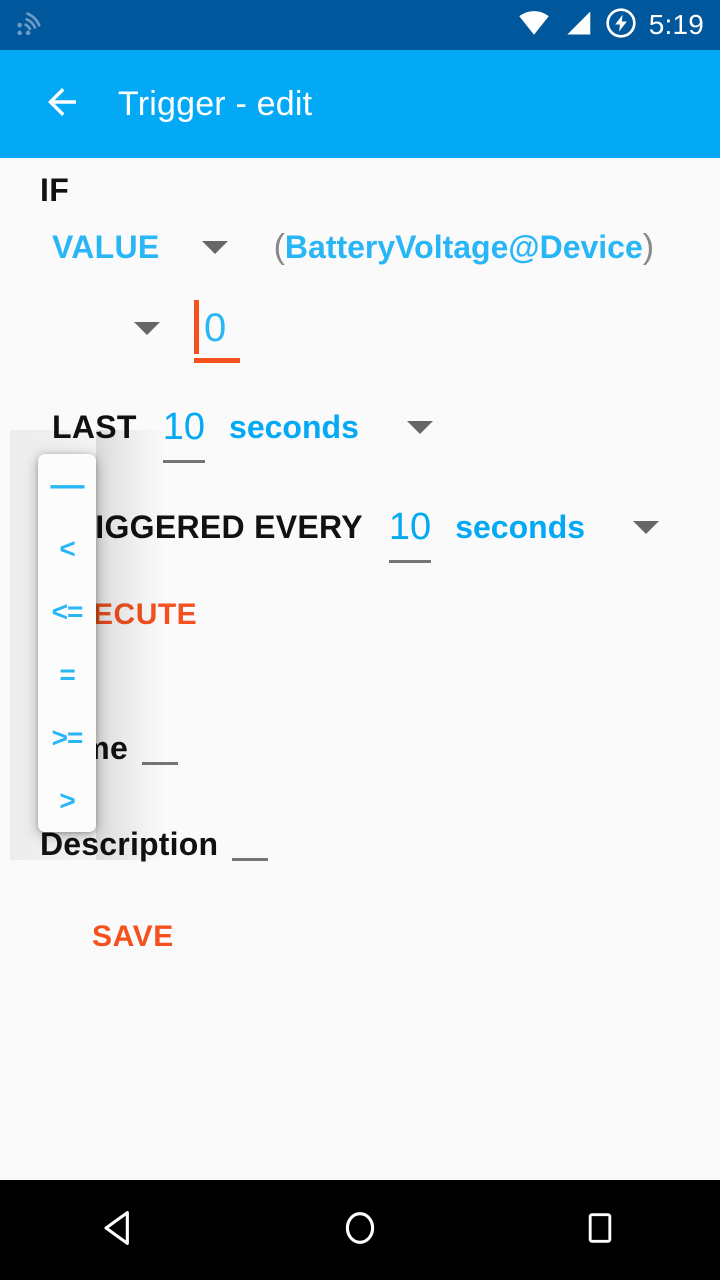 The height and width of the screenshot is (1280, 720). I want to click on wifi-icon, so click(534, 25).